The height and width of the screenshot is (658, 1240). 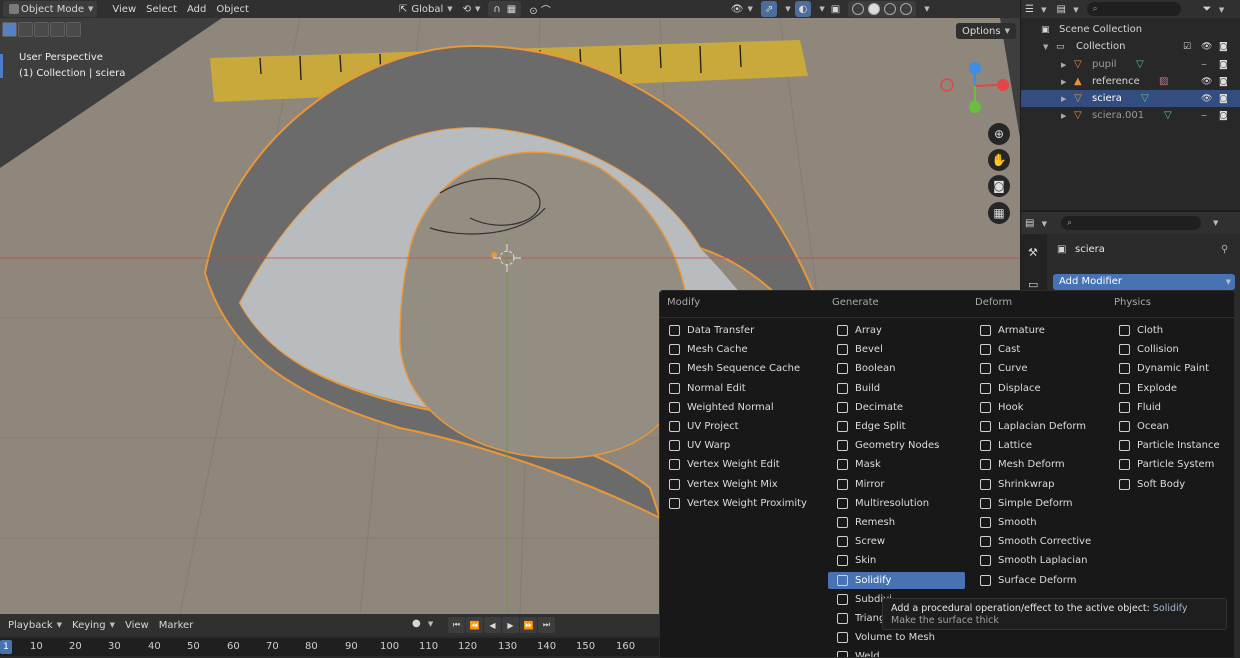 I want to click on jump-end-icon: ⏭, so click(x=546, y=625).